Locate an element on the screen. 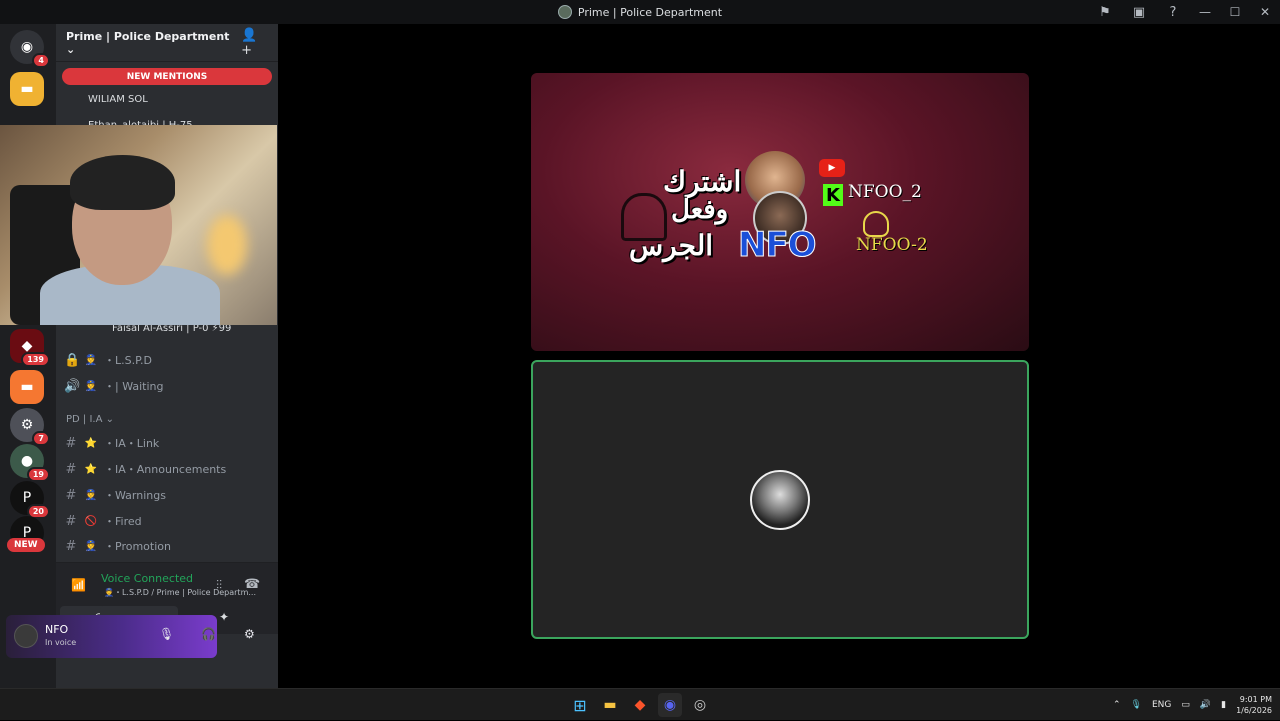 The width and height of the screenshot is (1280, 721). new-mentions-banner: NEW MENTIONS is located at coordinates (167, 76).